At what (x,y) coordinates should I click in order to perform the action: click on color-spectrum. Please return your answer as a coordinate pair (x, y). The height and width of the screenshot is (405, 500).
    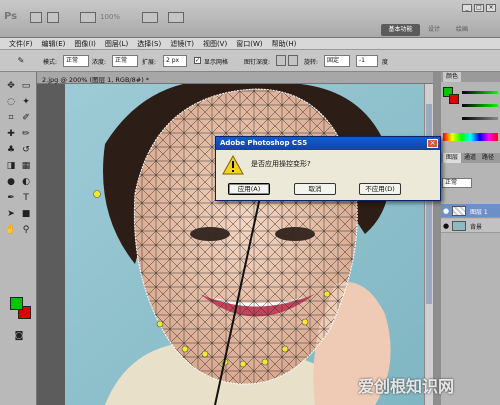
    Looking at the image, I should click on (470, 137).